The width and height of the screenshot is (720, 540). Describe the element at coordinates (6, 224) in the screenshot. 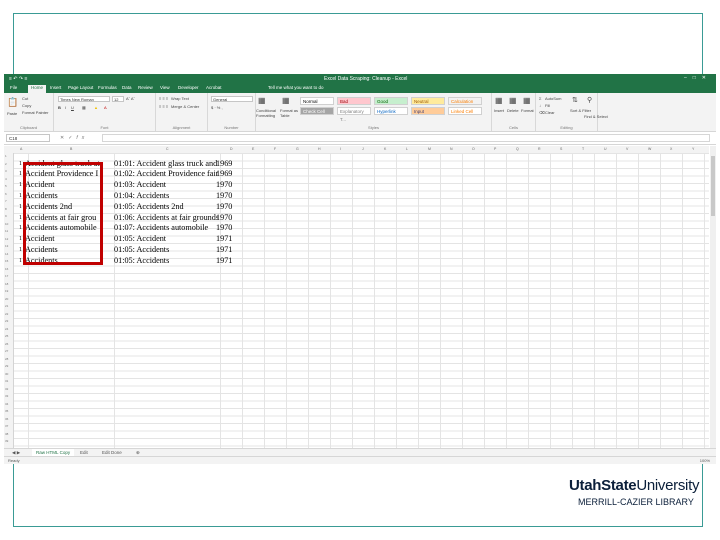

I see `row-number: 10` at that location.